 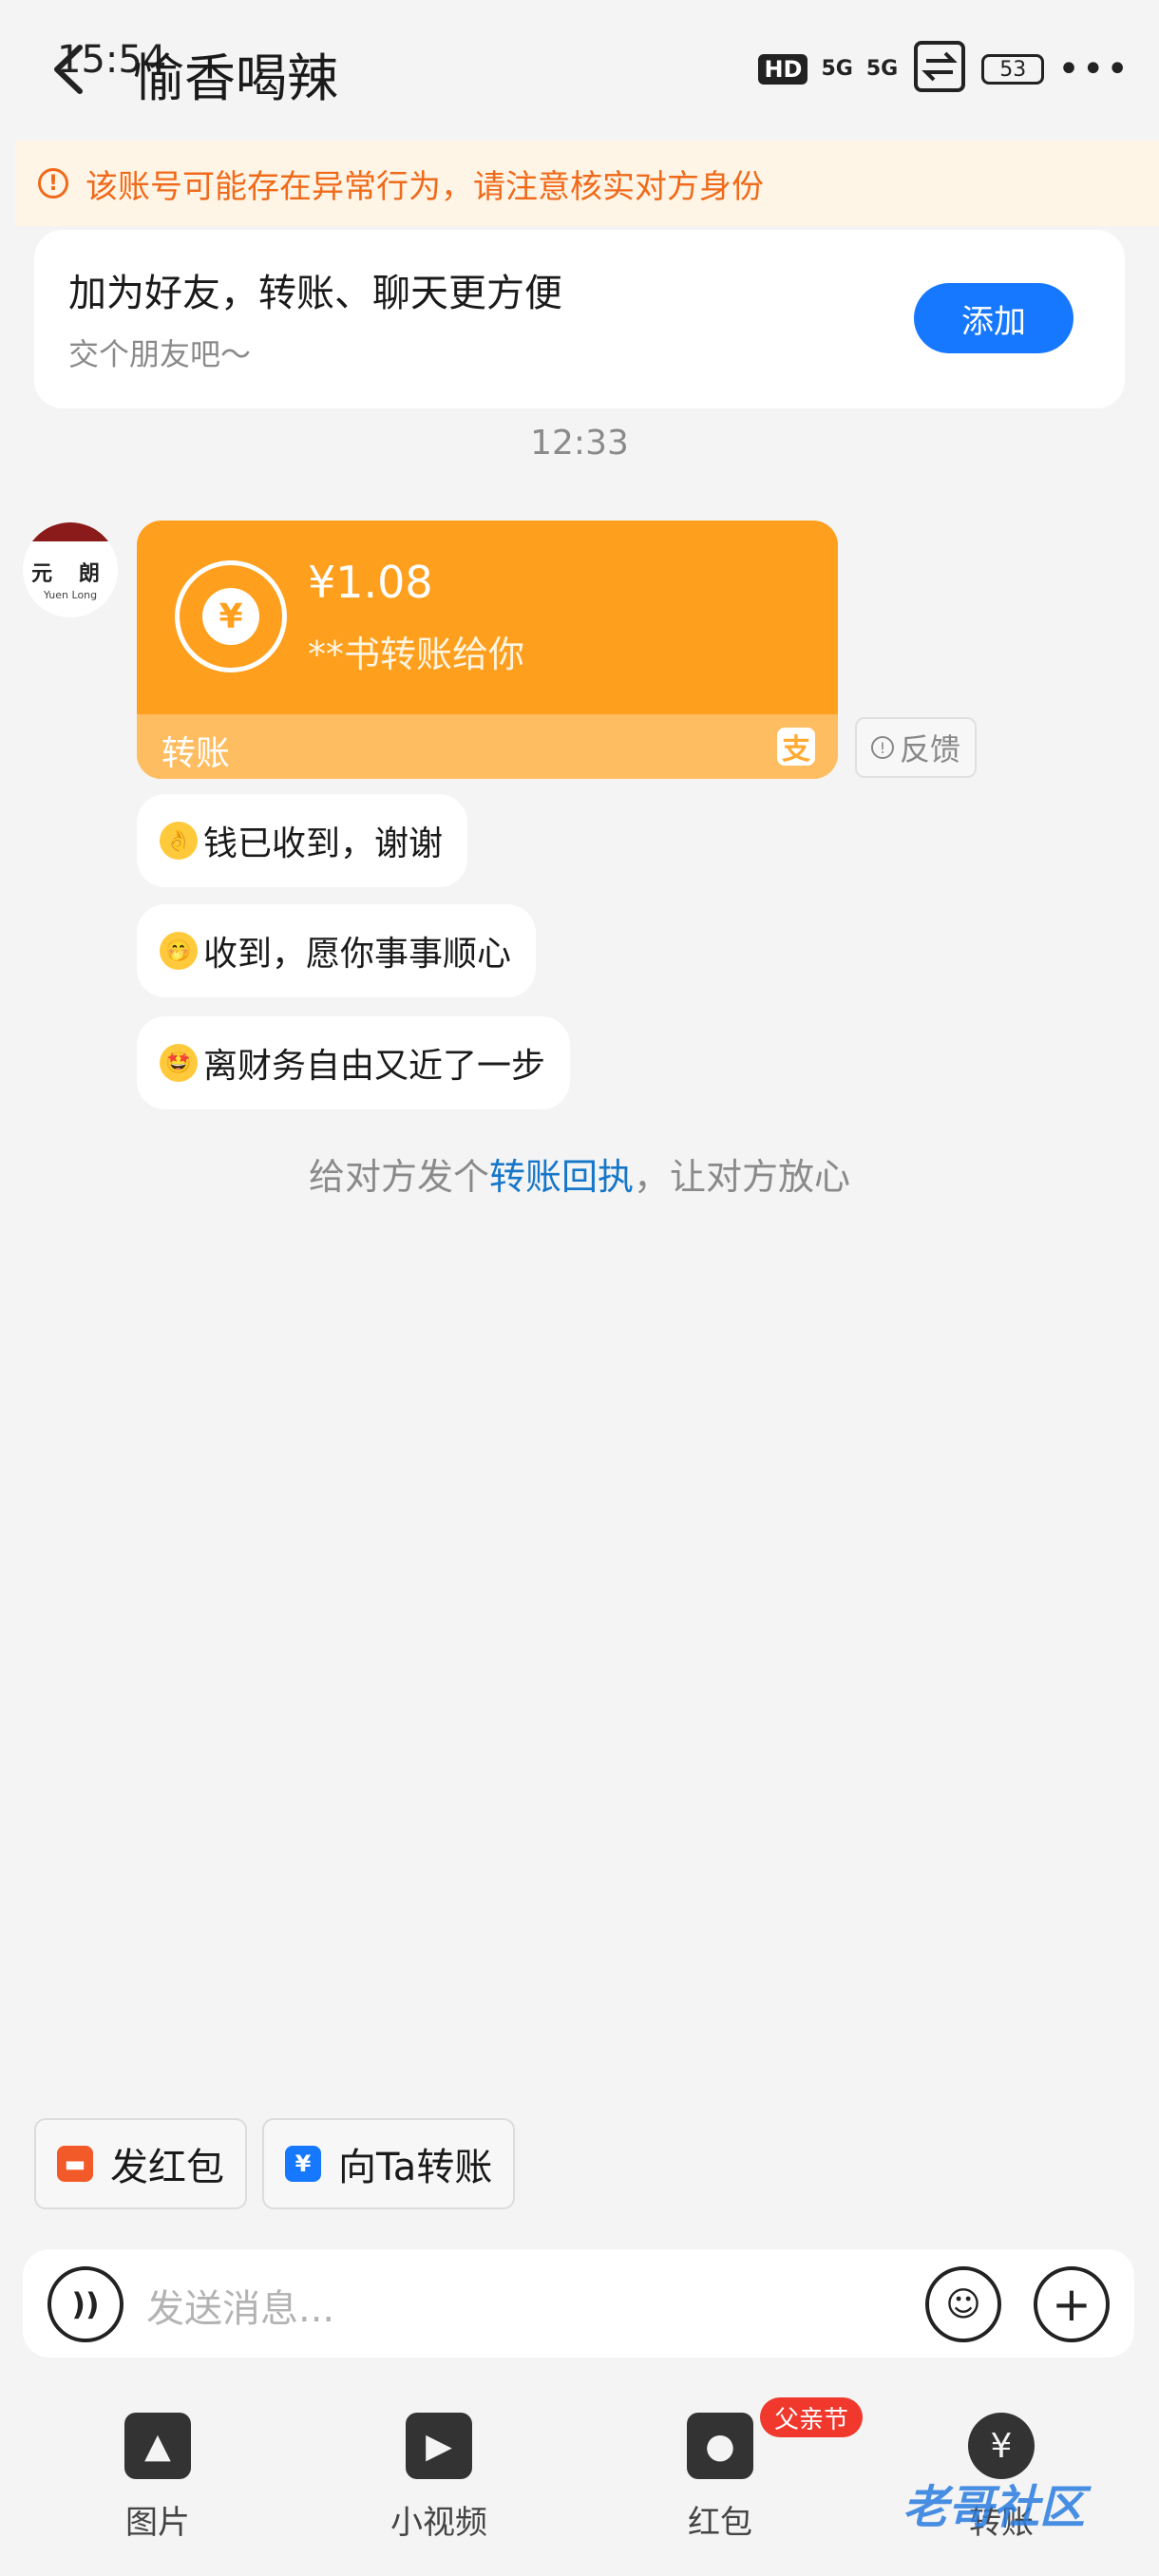 What do you see at coordinates (994, 2507) in the screenshot?
I see `watermark: 老哥社区` at bounding box center [994, 2507].